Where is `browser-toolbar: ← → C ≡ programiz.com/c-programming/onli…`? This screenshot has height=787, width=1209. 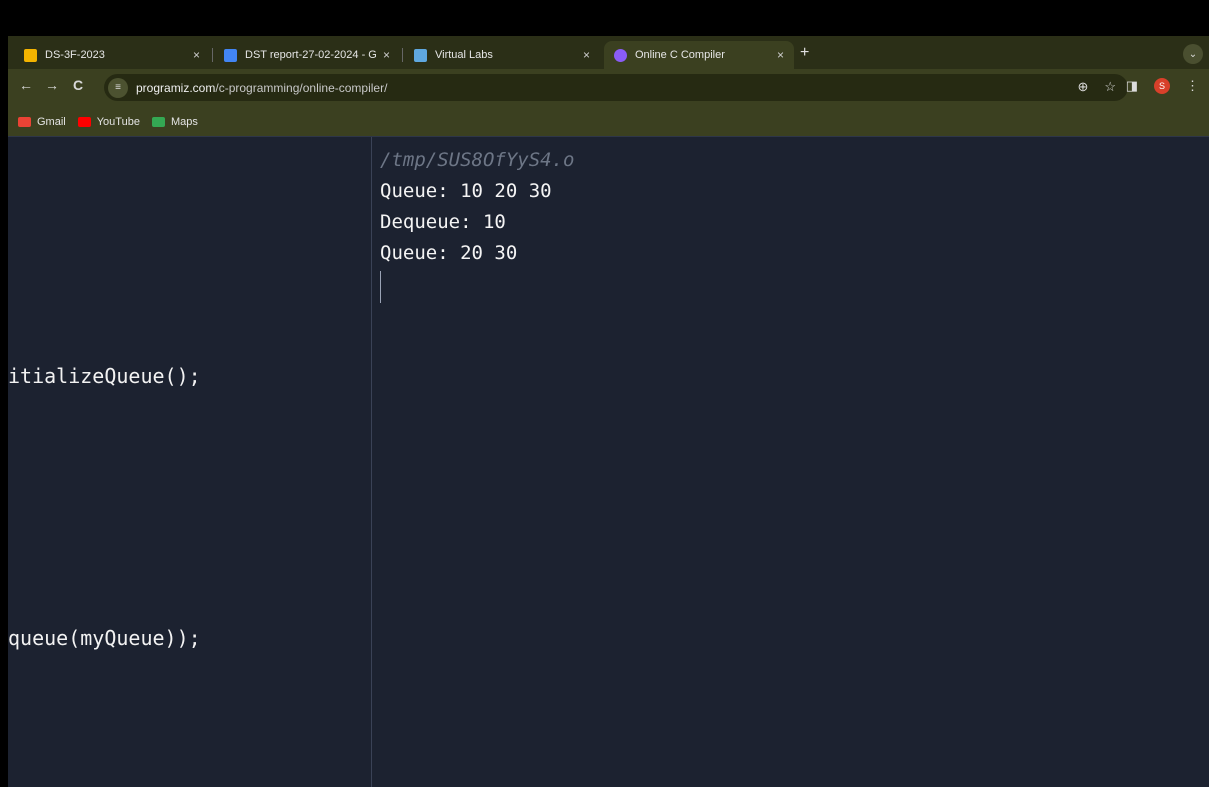
browser-toolbar: ← → C ≡ programiz.com/c-programming/onli… is located at coordinates (608, 88).